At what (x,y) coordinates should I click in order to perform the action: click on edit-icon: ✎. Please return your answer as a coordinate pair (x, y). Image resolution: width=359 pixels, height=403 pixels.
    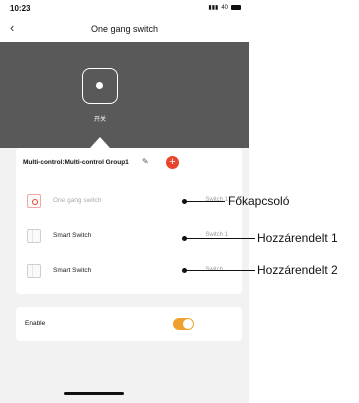
    Looking at the image, I should click on (145, 161).